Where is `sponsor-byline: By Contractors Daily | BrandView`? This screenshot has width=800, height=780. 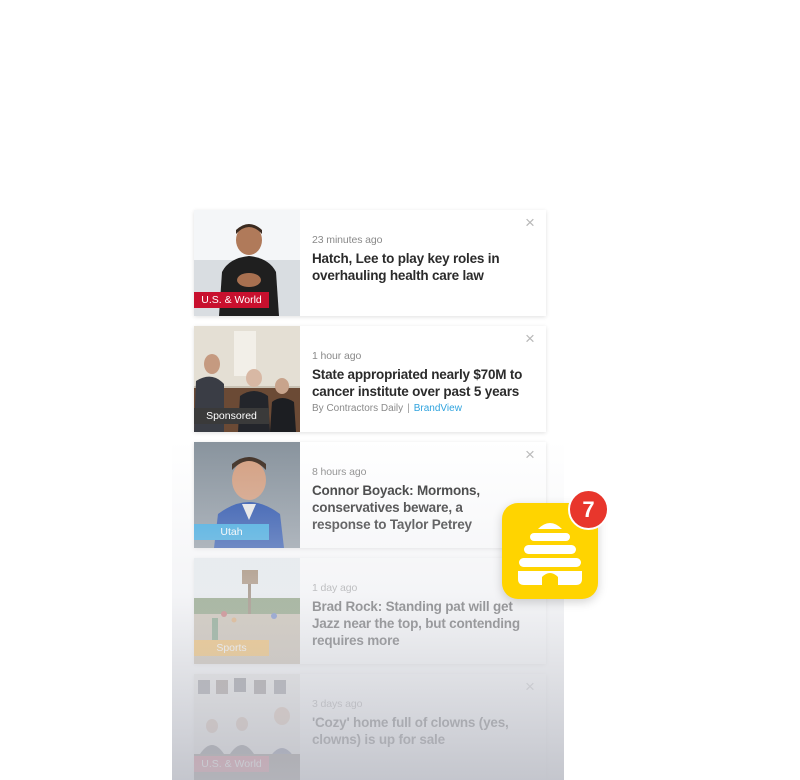 sponsor-byline: By Contractors Daily | BrandView is located at coordinates (418, 408).